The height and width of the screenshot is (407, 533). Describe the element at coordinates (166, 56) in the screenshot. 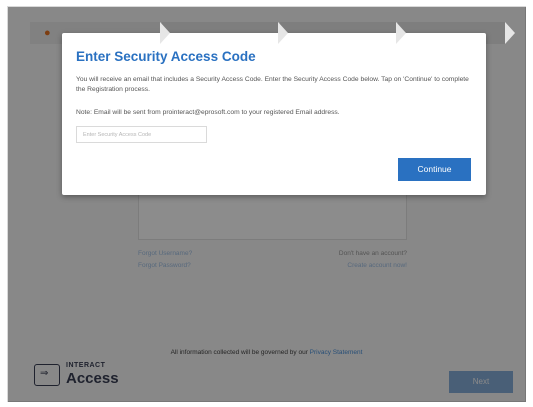

I see `dialog-title: Enter Security Access Code` at that location.